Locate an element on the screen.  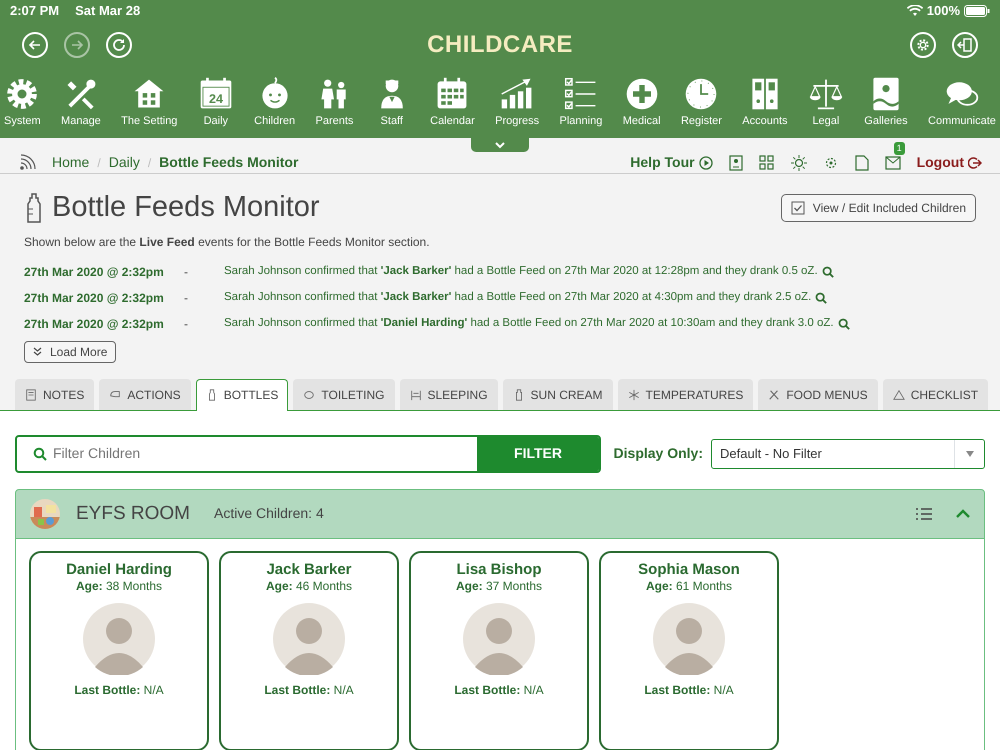
logout-link: Logout is located at coordinates (949, 163).